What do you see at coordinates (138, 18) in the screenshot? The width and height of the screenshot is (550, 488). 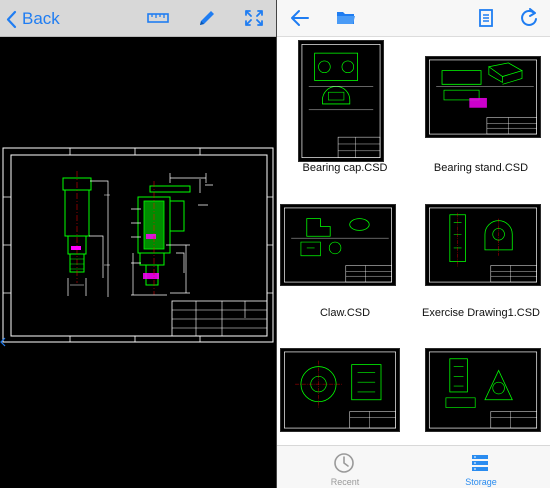 I see `viewer-toolbar: Back` at bounding box center [138, 18].